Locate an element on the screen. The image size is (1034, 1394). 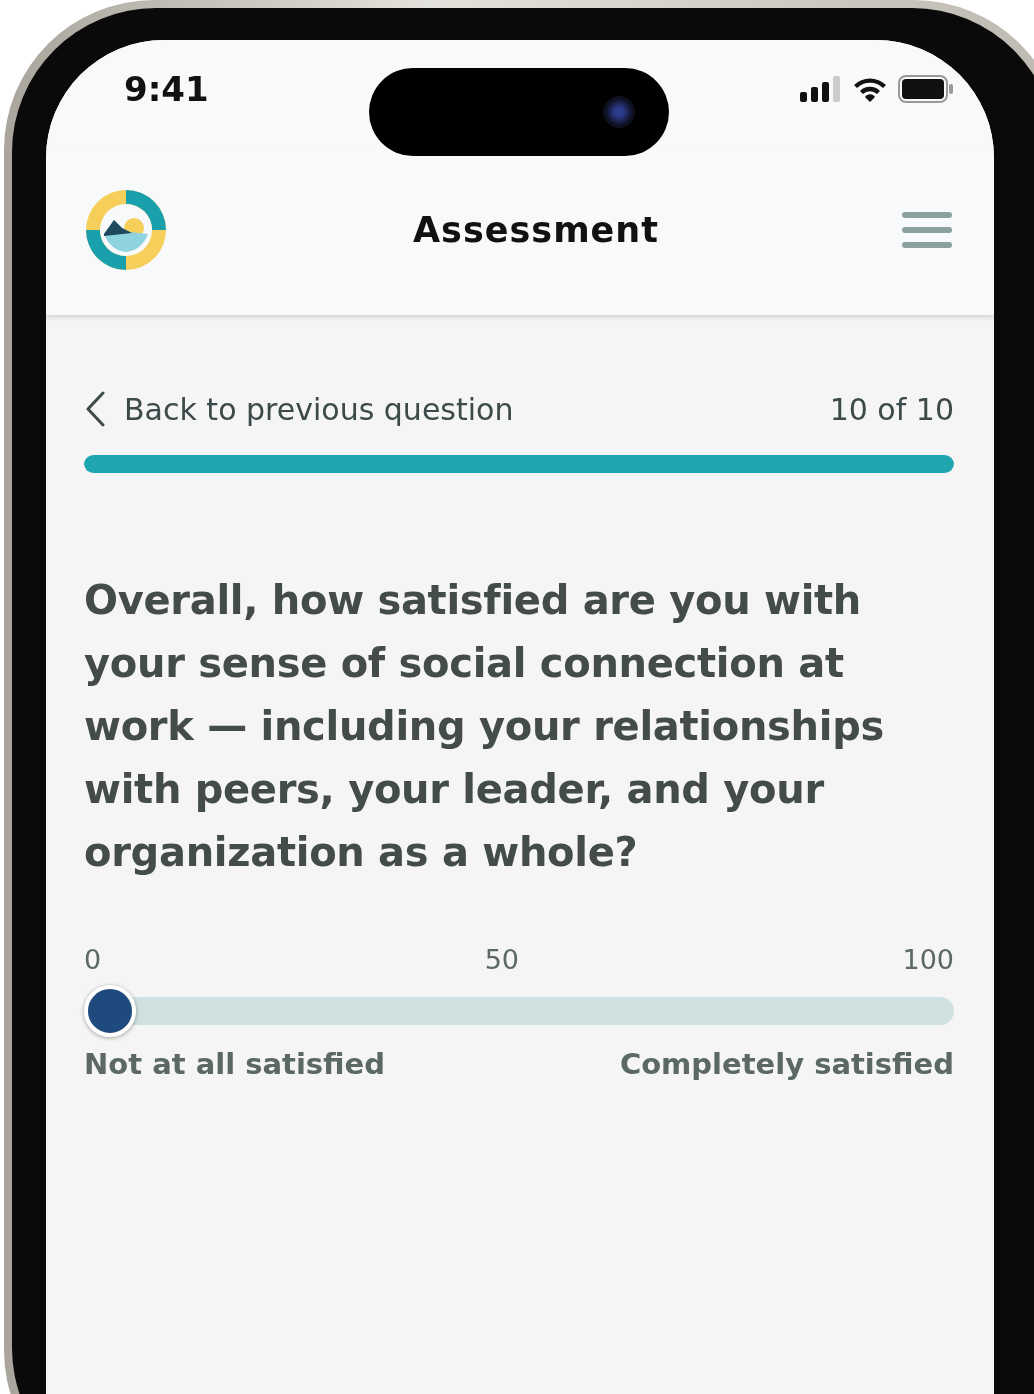
scale-tick-label: 50 is located at coordinates (501, 959).